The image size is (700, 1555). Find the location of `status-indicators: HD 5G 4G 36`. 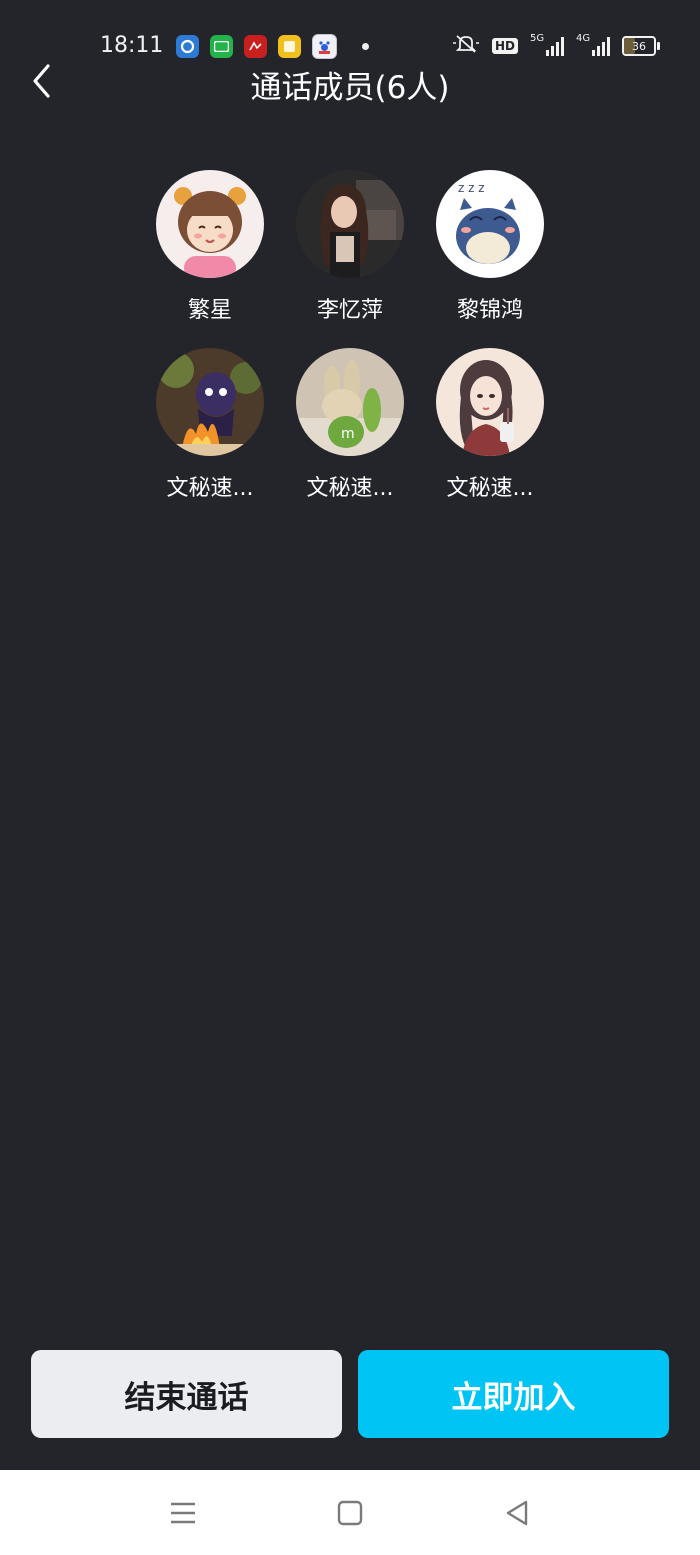

status-indicators: HD 5G 4G 36 is located at coordinates (556, 45).